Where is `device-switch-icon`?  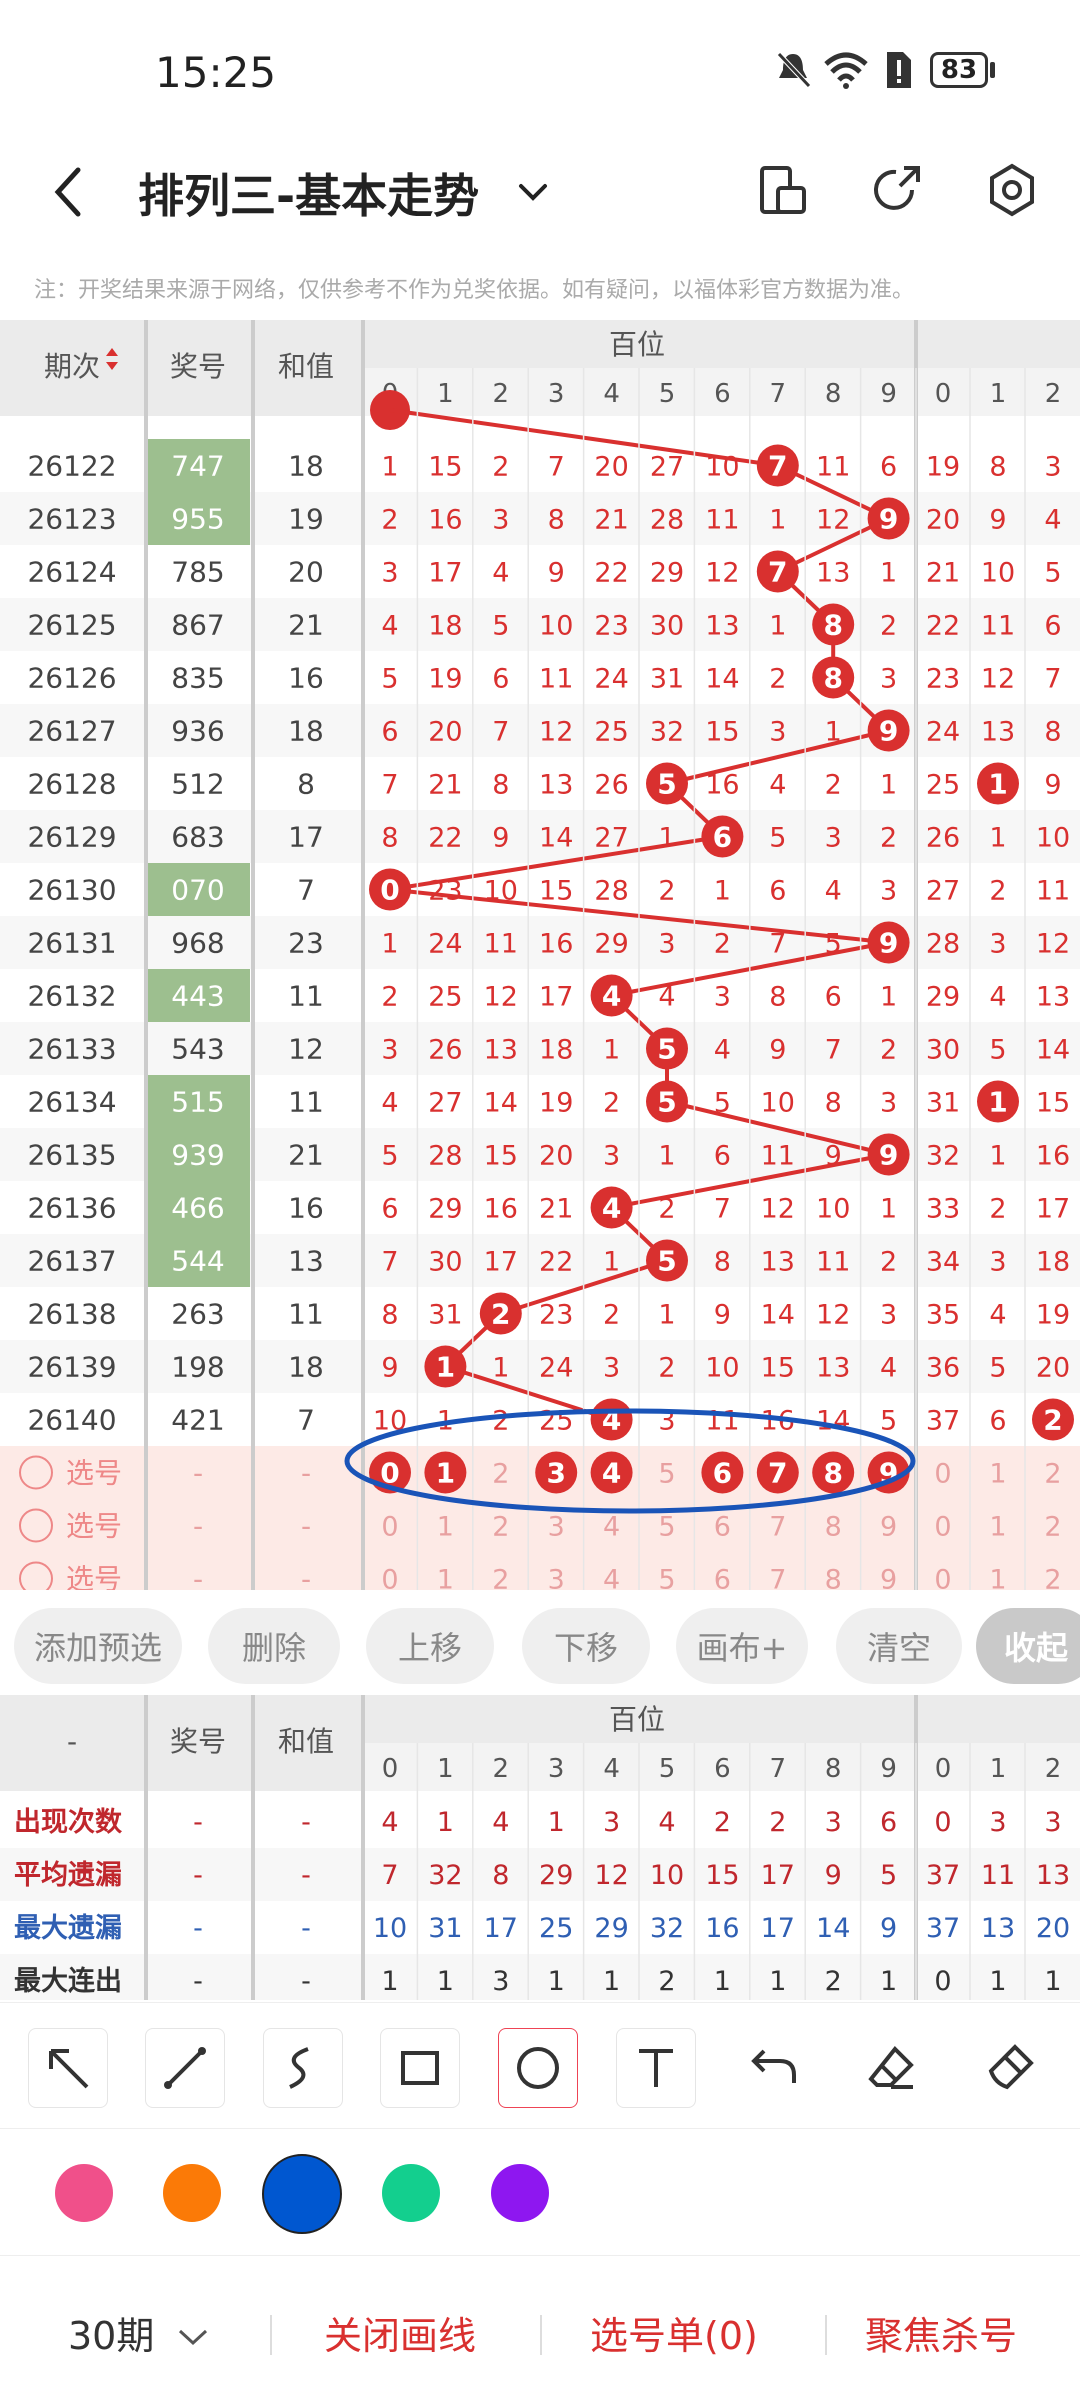
device-switch-icon is located at coordinates (783, 190).